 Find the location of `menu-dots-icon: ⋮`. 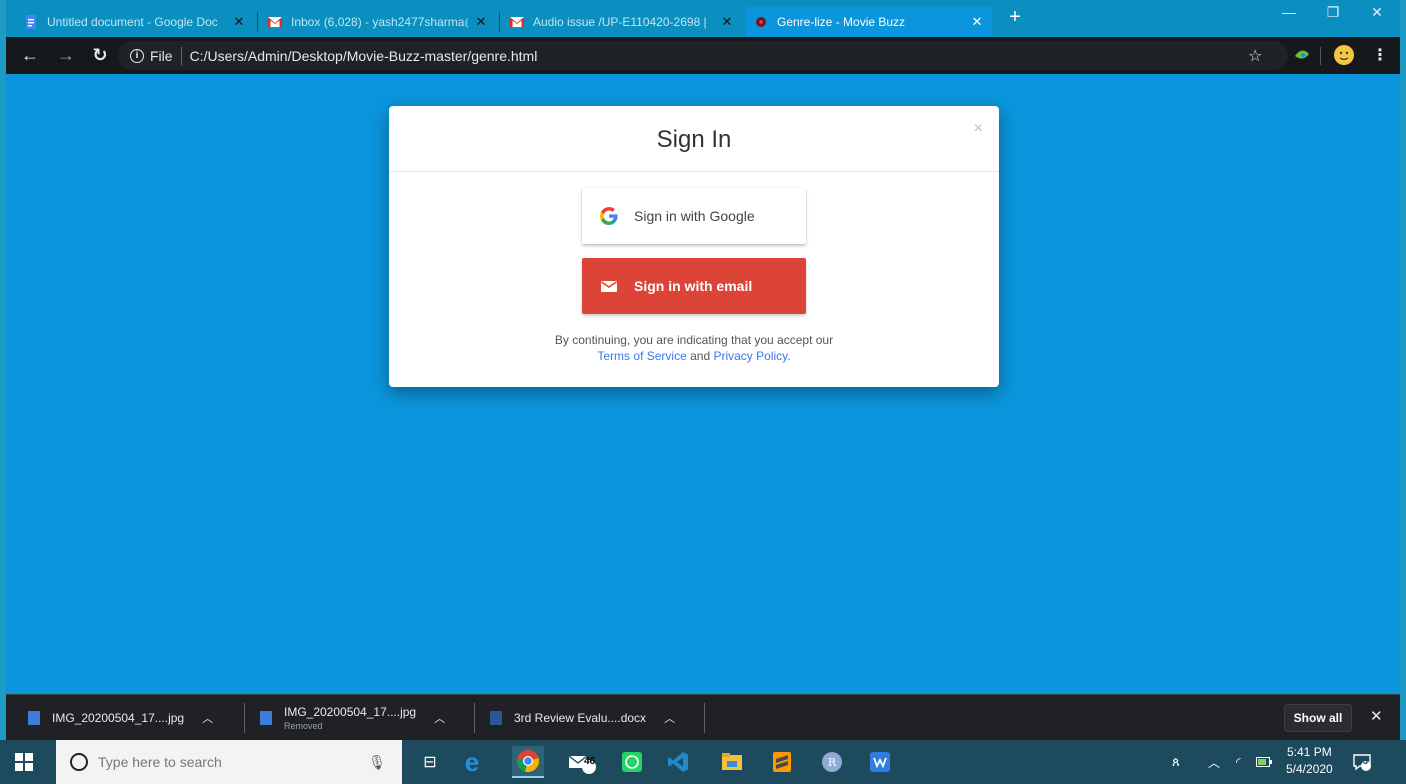

menu-dots-icon: ⋮ is located at coordinates (1380, 55).